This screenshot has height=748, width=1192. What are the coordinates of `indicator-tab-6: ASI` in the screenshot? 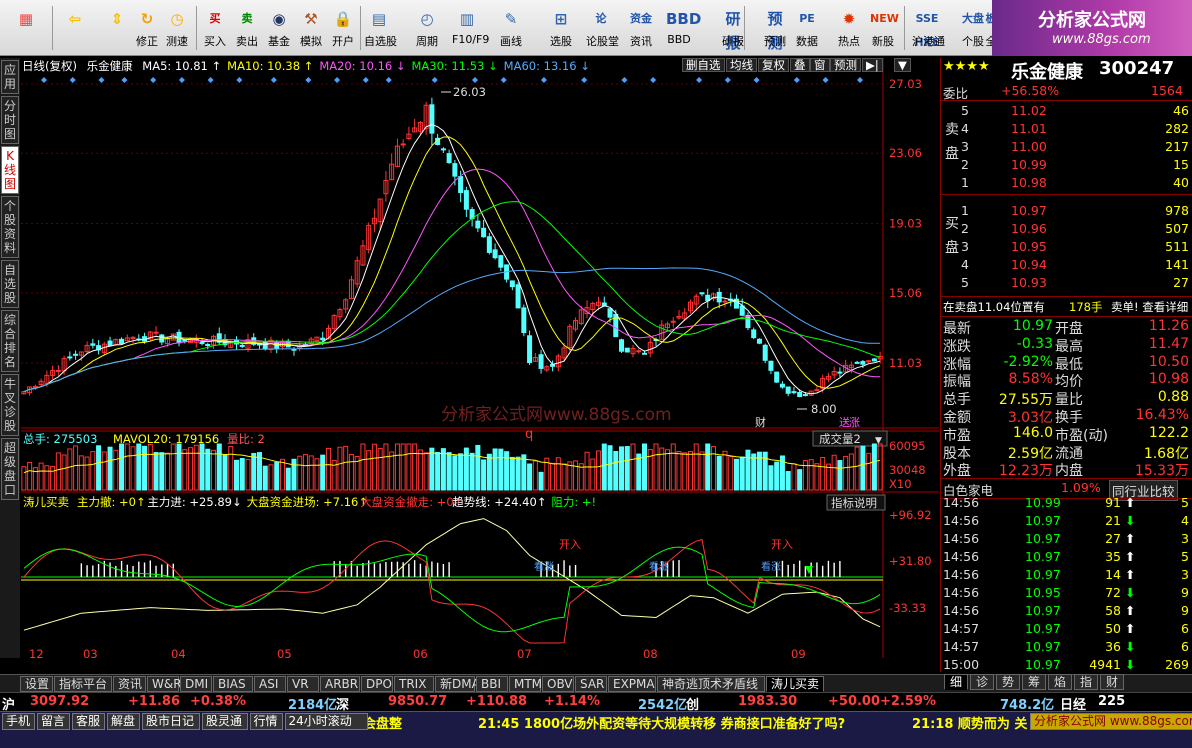 It's located at (270, 684).